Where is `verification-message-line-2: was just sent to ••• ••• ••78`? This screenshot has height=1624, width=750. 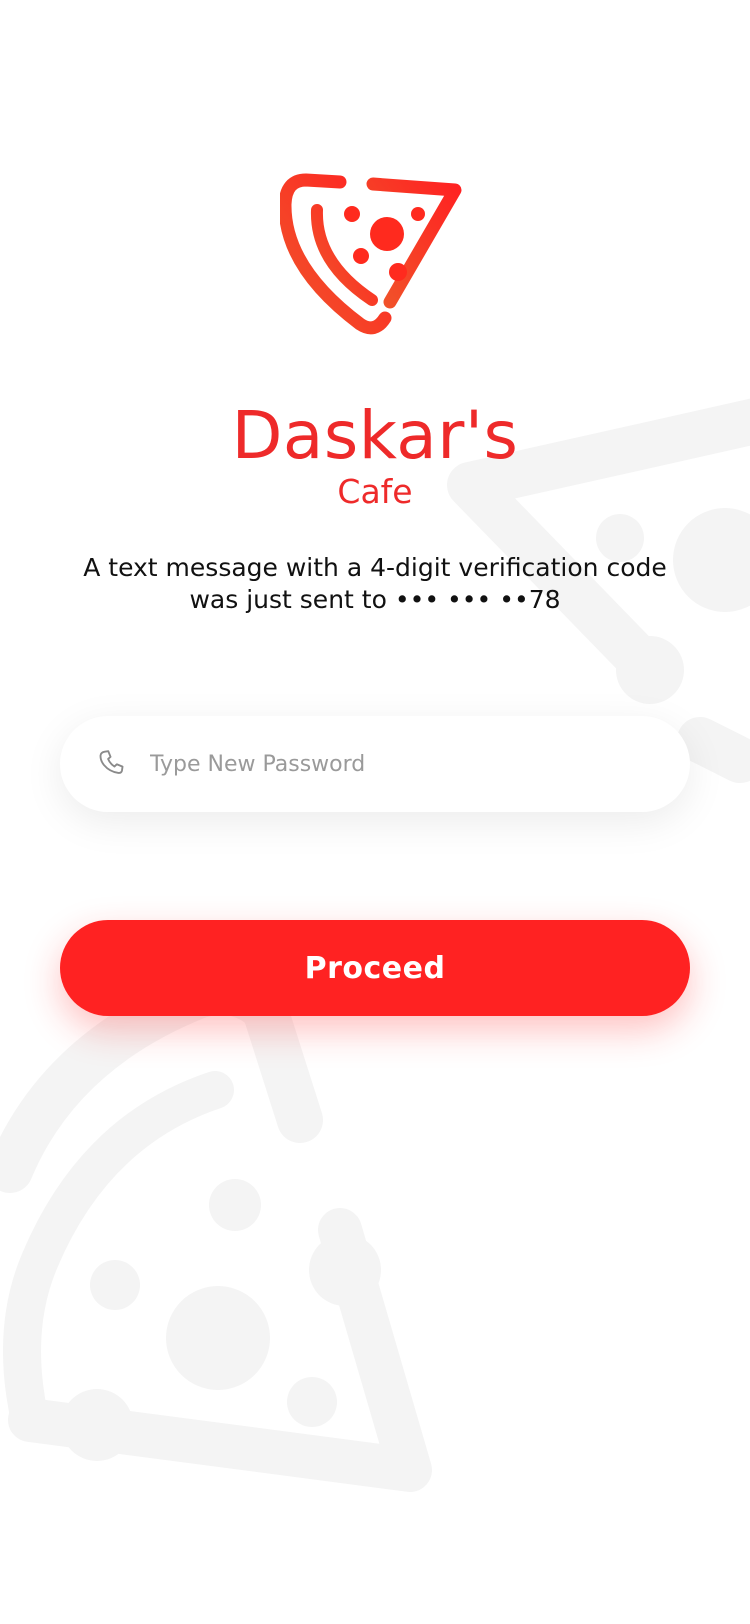 verification-message-line-2: was just sent to ••• ••• ••78 is located at coordinates (375, 599).